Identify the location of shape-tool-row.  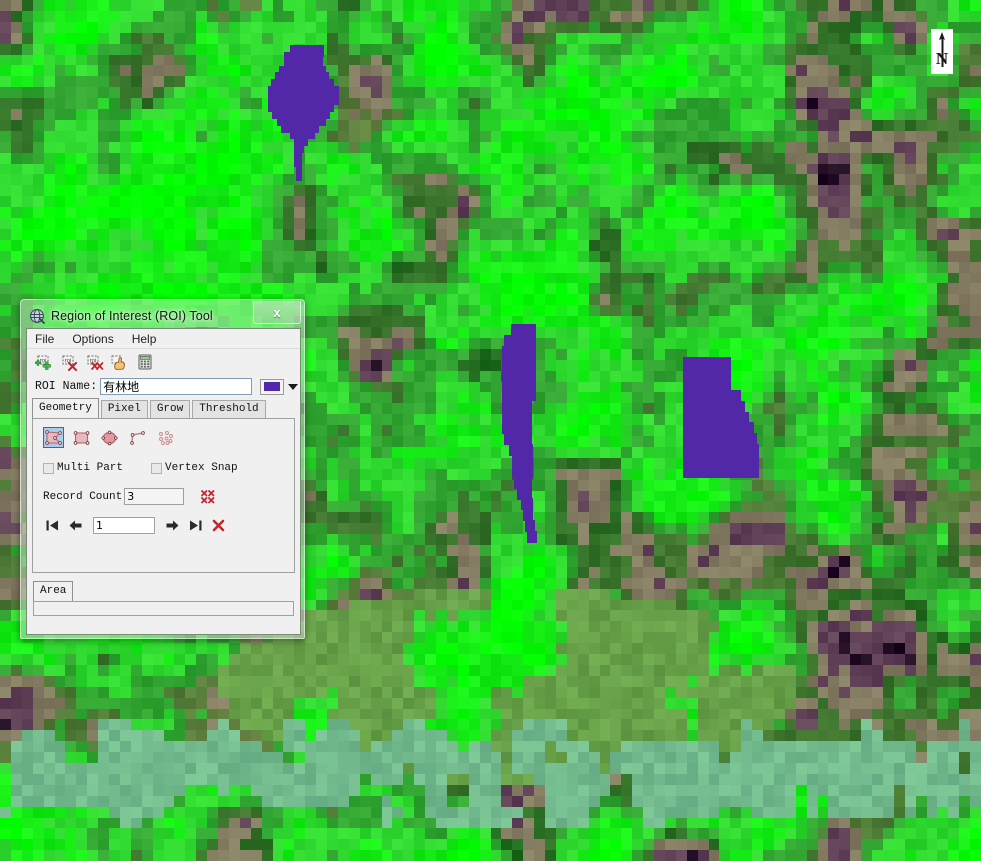
(163, 433).